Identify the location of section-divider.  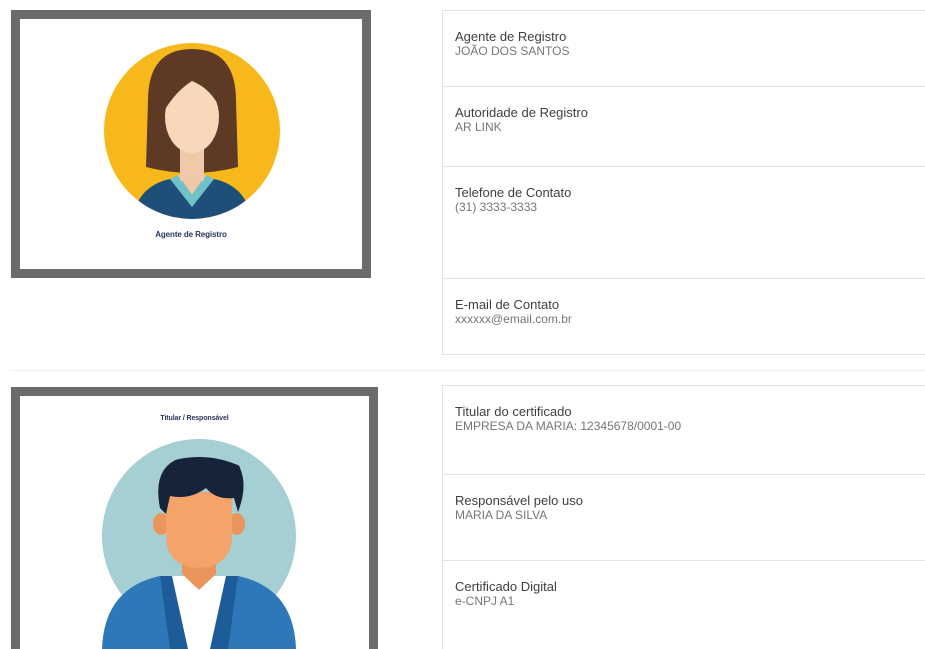
(467, 370).